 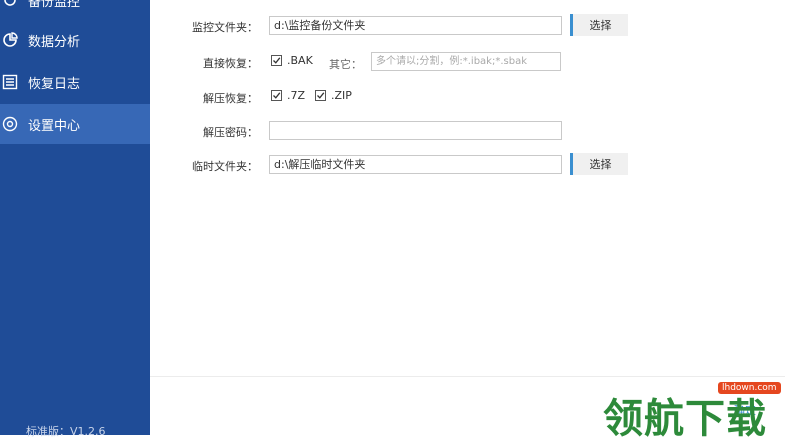 I want to click on watermark-logo: 领航下载 lhdown.com, so click(x=694, y=412).